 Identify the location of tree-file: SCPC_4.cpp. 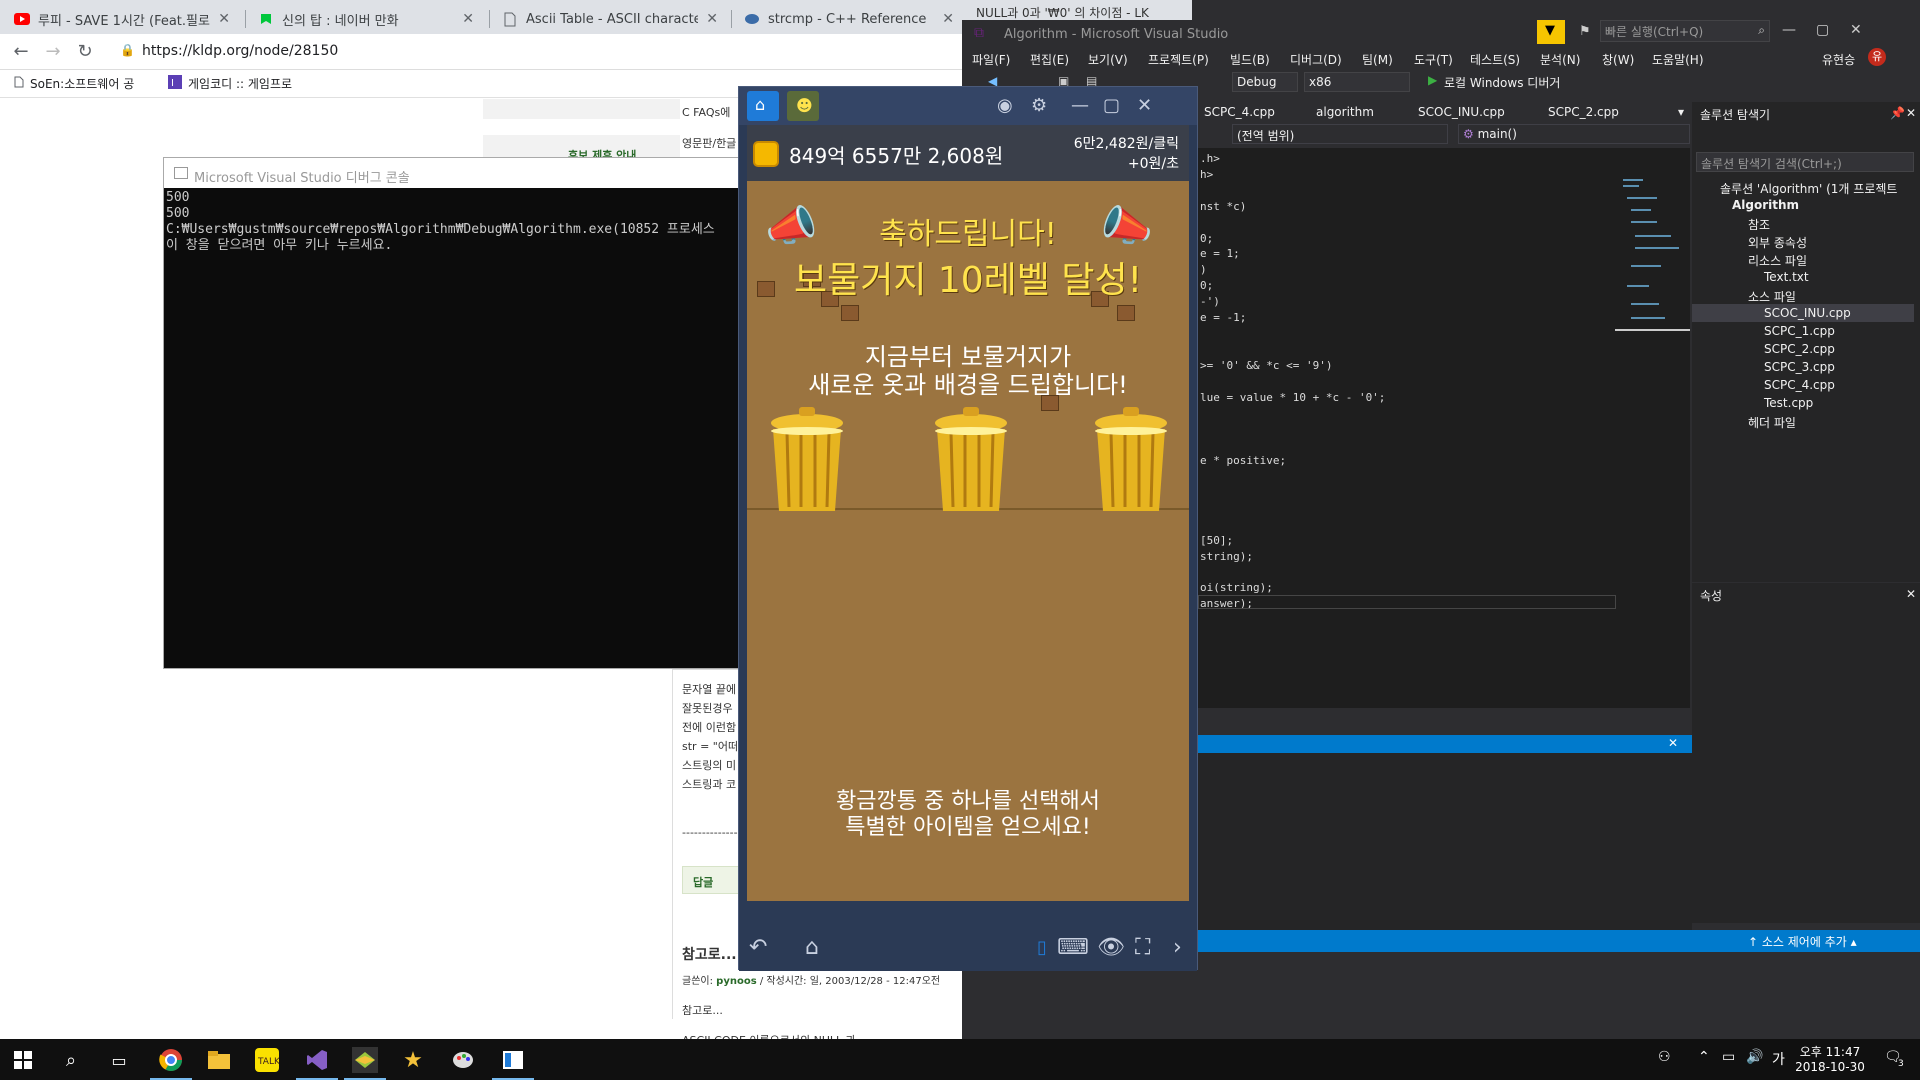
(1799, 385).